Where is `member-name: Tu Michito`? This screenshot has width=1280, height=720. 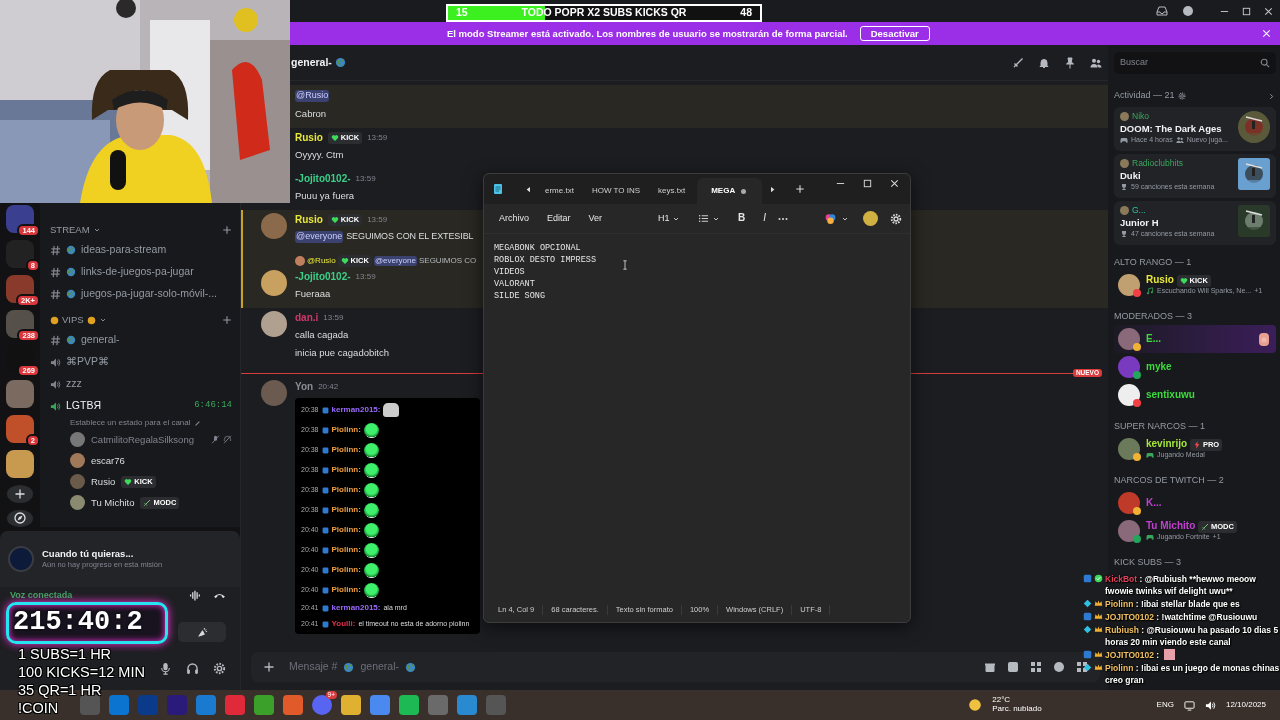 member-name: Tu Michito is located at coordinates (113, 502).